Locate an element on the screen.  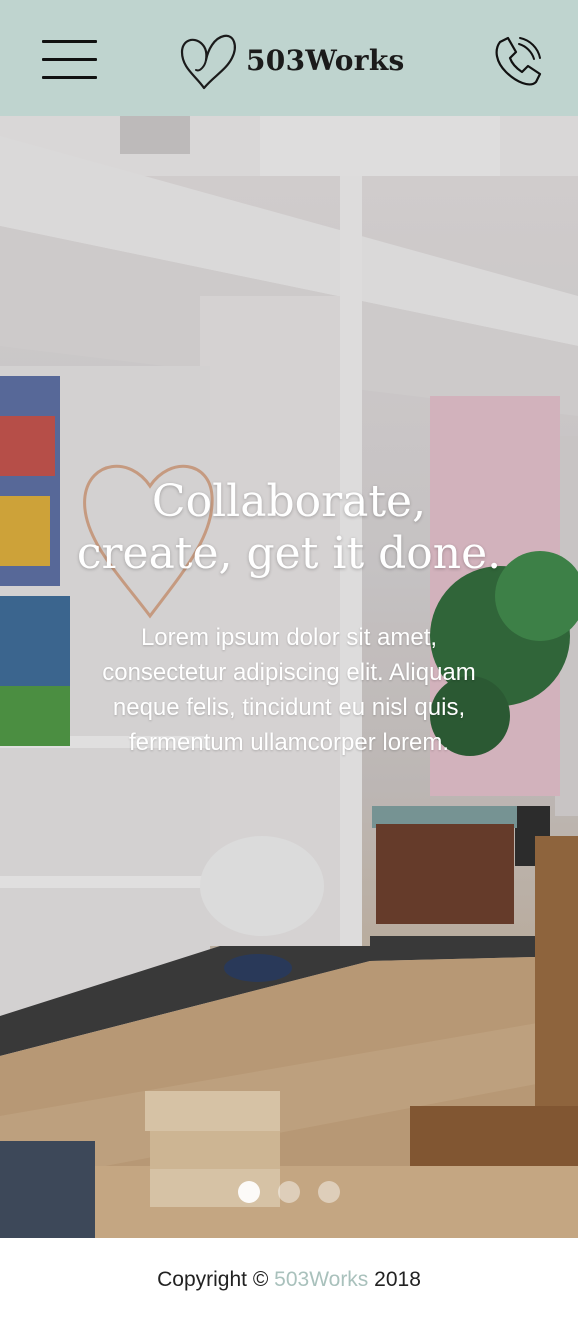
phone-icon is located at coordinates (518, 61).